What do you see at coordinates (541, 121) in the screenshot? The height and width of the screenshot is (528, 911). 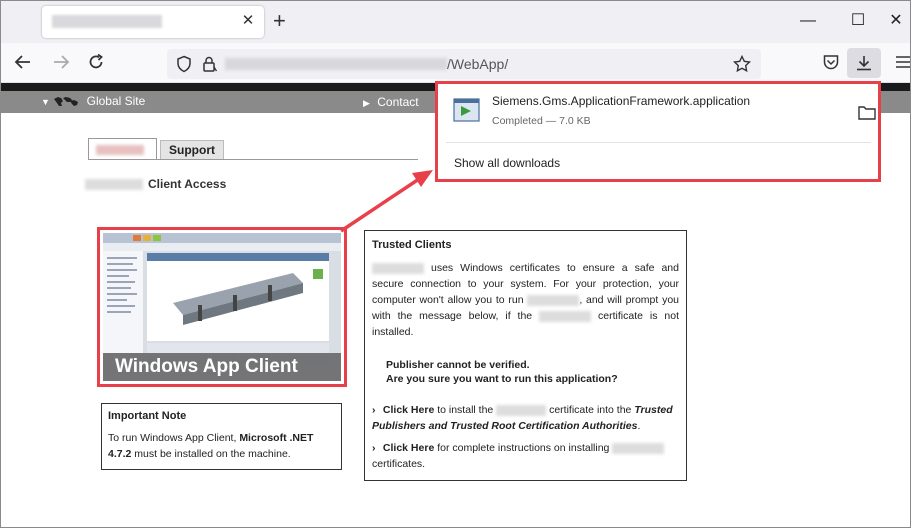 I see `download-status: Completed — 7.0 KB` at bounding box center [541, 121].